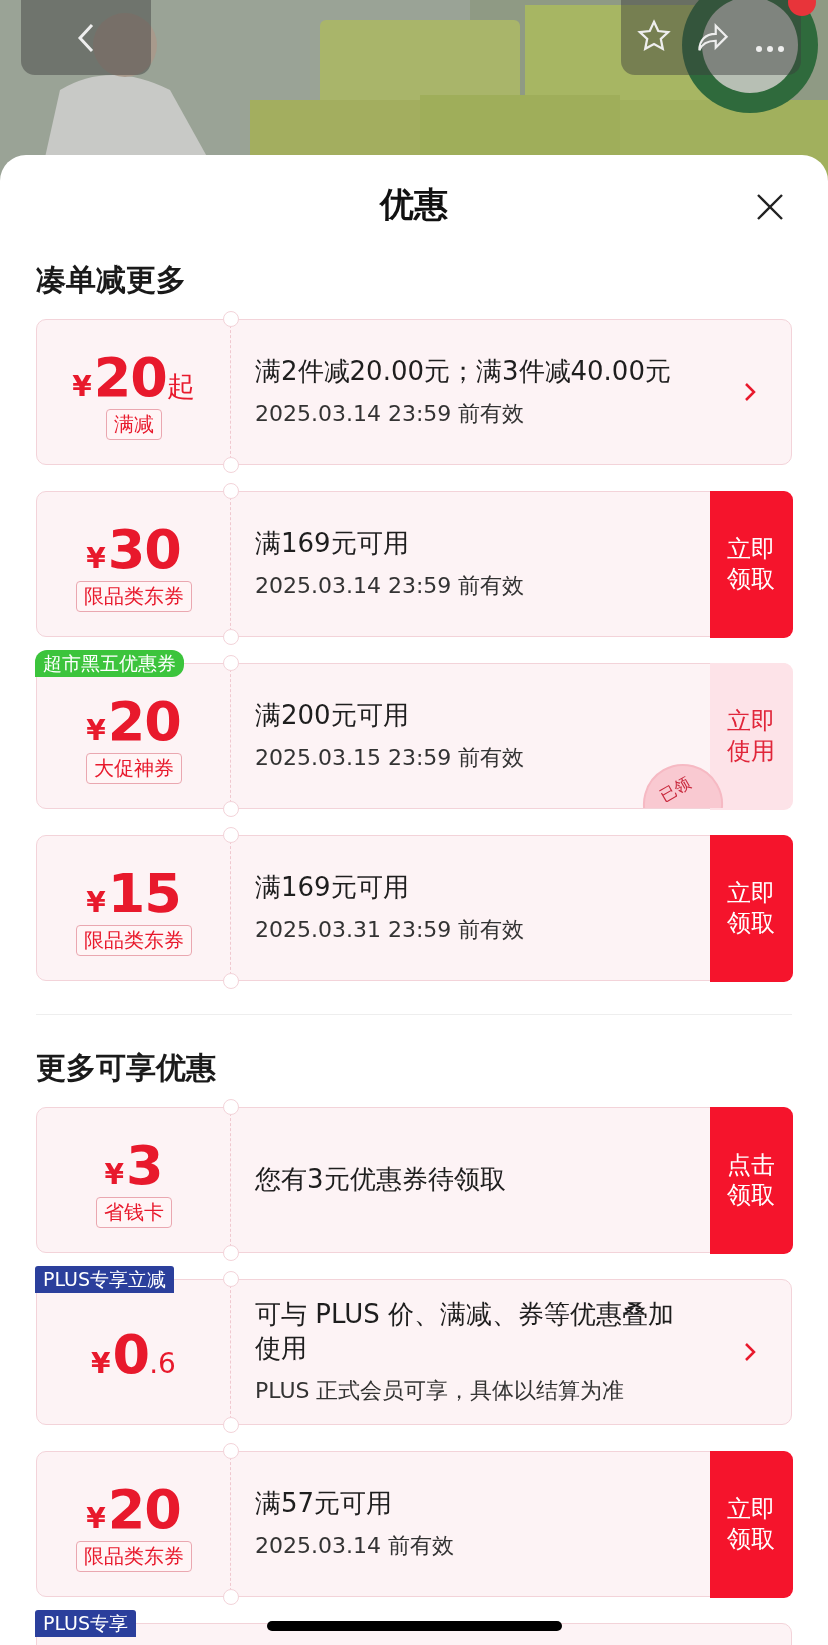 The height and width of the screenshot is (1645, 828). Describe the element at coordinates (133, 1212) in the screenshot. I see `coupon-type-tag: 省钱卡` at that location.